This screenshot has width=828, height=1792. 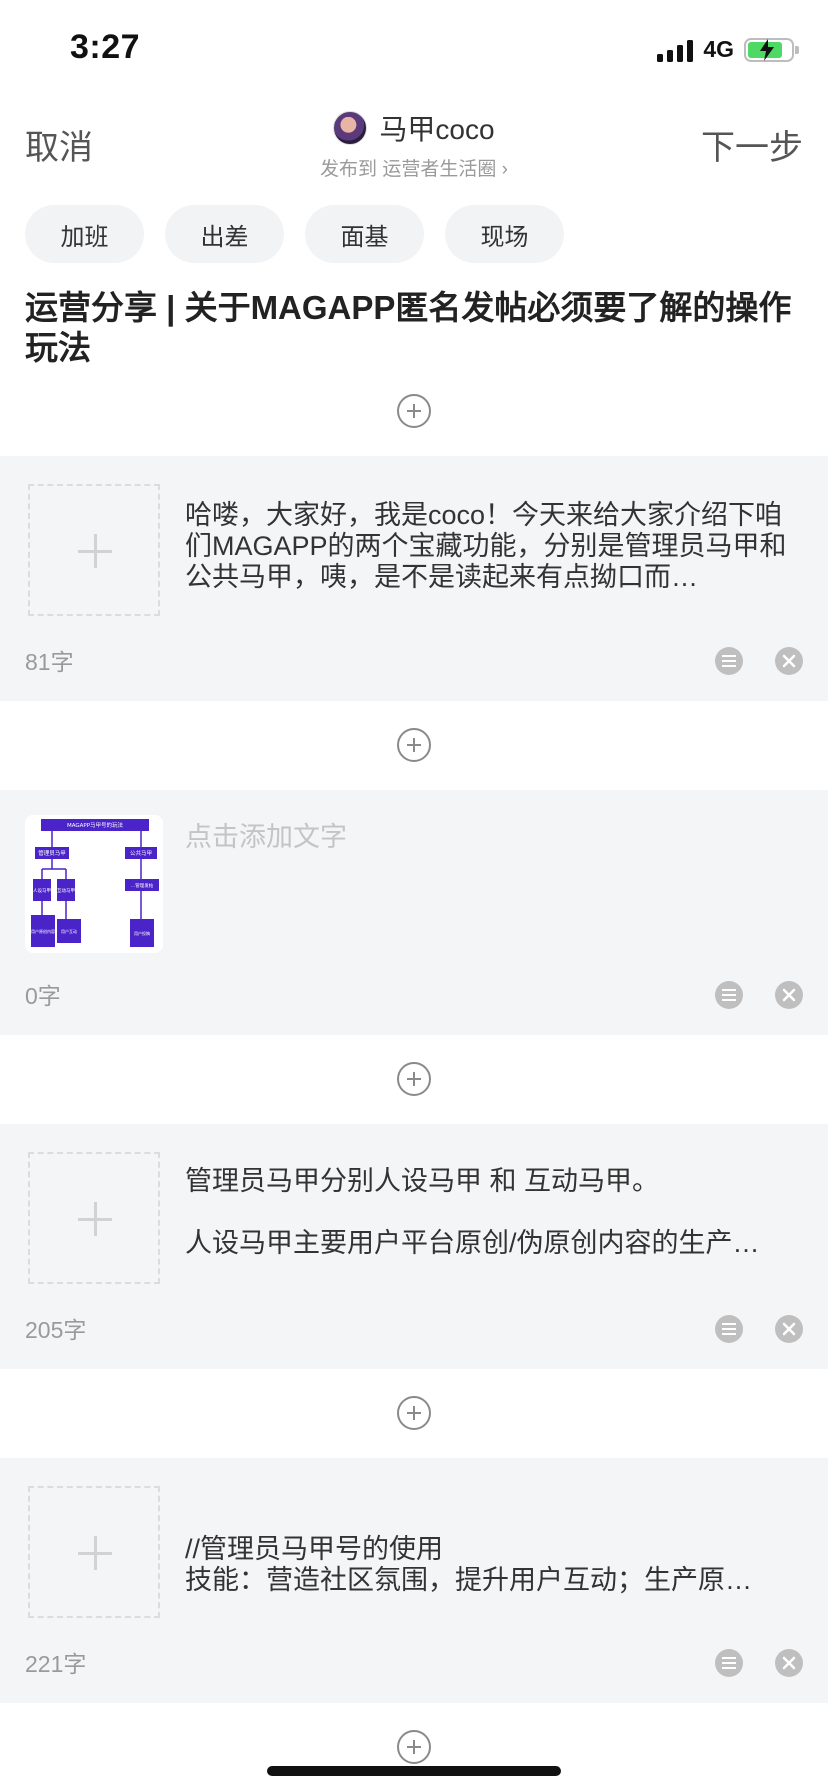 I want to click on nav-user: 马甲coco, so click(x=414, y=128).